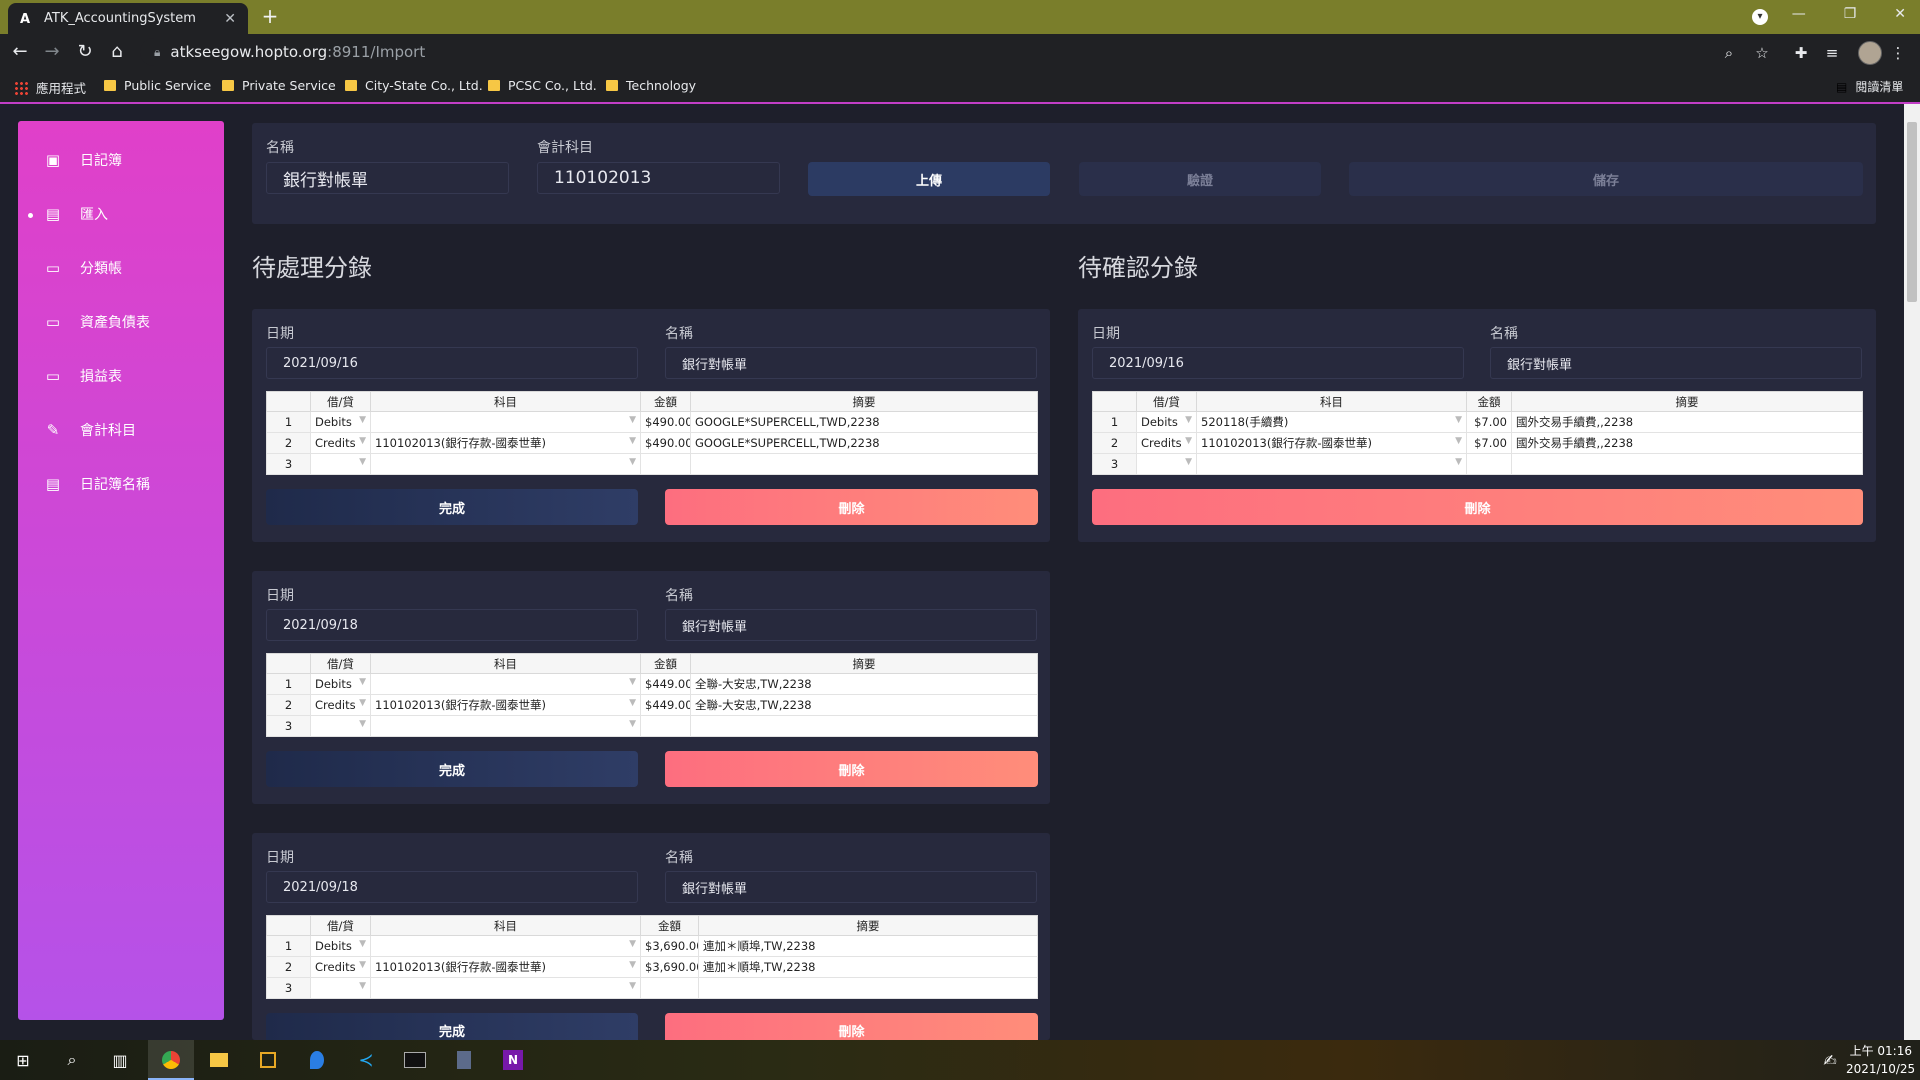 The height and width of the screenshot is (1080, 1920). Describe the element at coordinates (121, 322) in the screenshot. I see `sidebar-item-balance-sheet: ▭ 資產負債表` at that location.